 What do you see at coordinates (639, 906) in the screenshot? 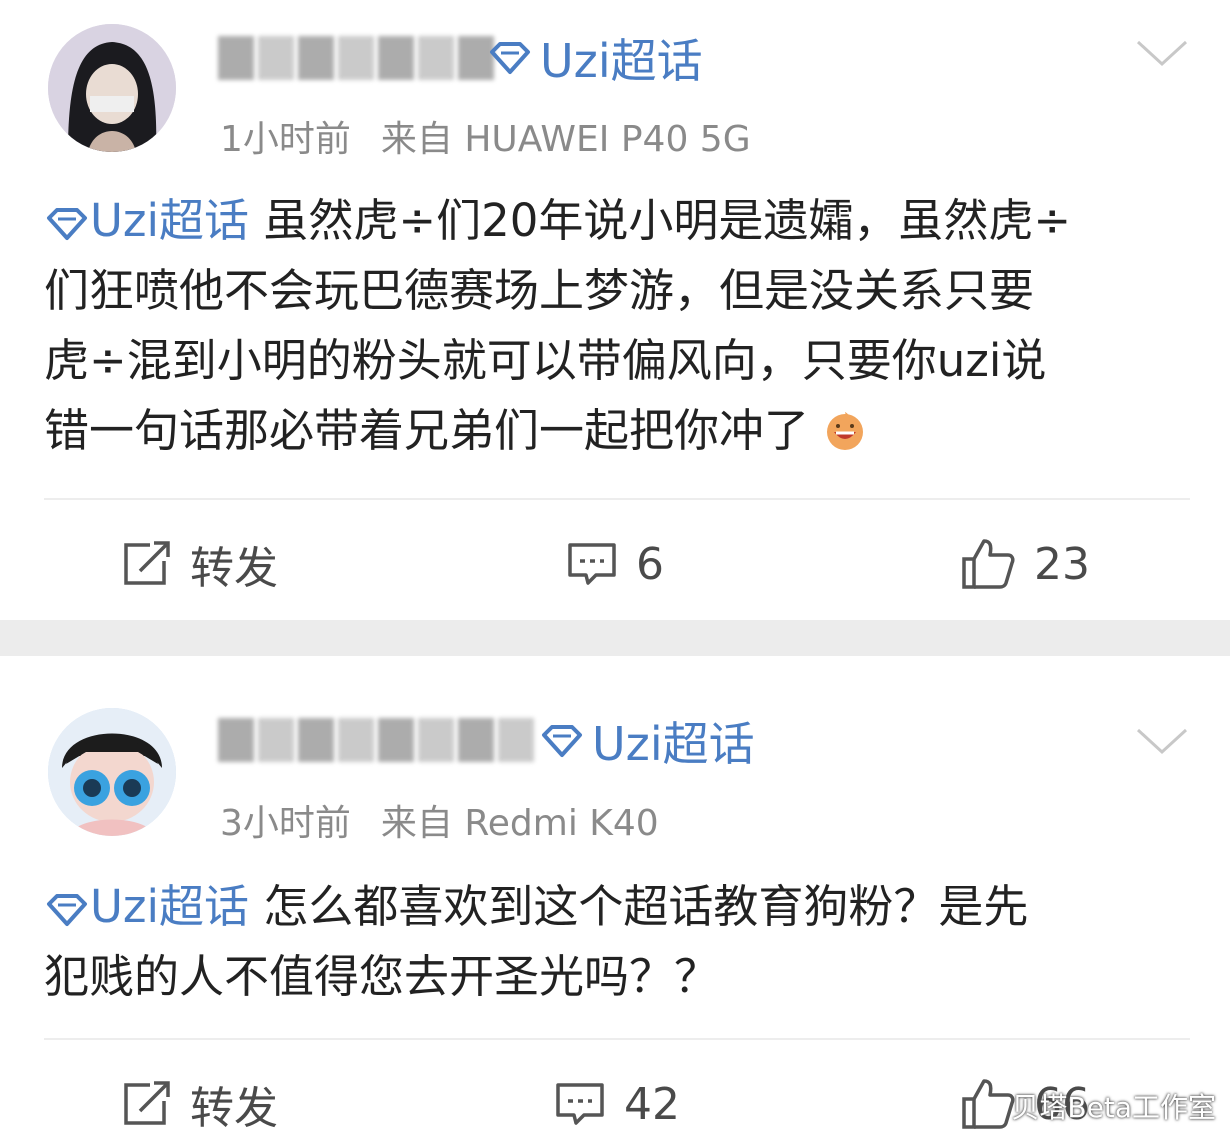
I see `content-line: 怎么都喜欢到这个超话教育狗粉？是先` at bounding box center [639, 906].